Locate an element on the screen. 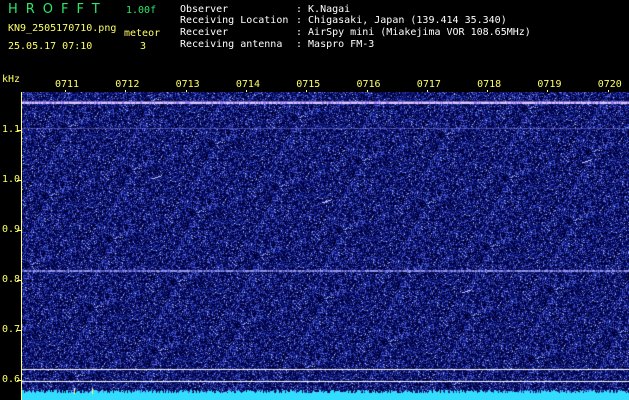  app-brand: HROFFT is located at coordinates (58, 9).